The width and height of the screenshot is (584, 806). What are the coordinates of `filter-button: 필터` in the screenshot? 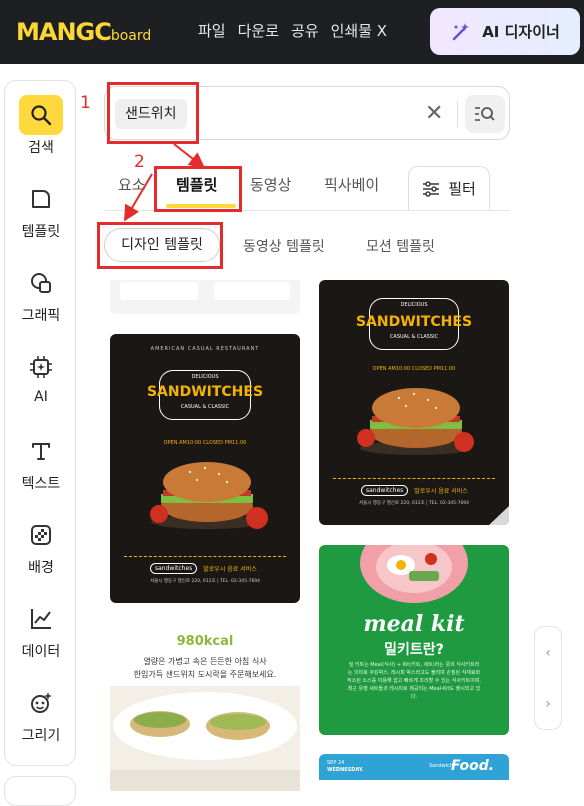 It's located at (449, 188).